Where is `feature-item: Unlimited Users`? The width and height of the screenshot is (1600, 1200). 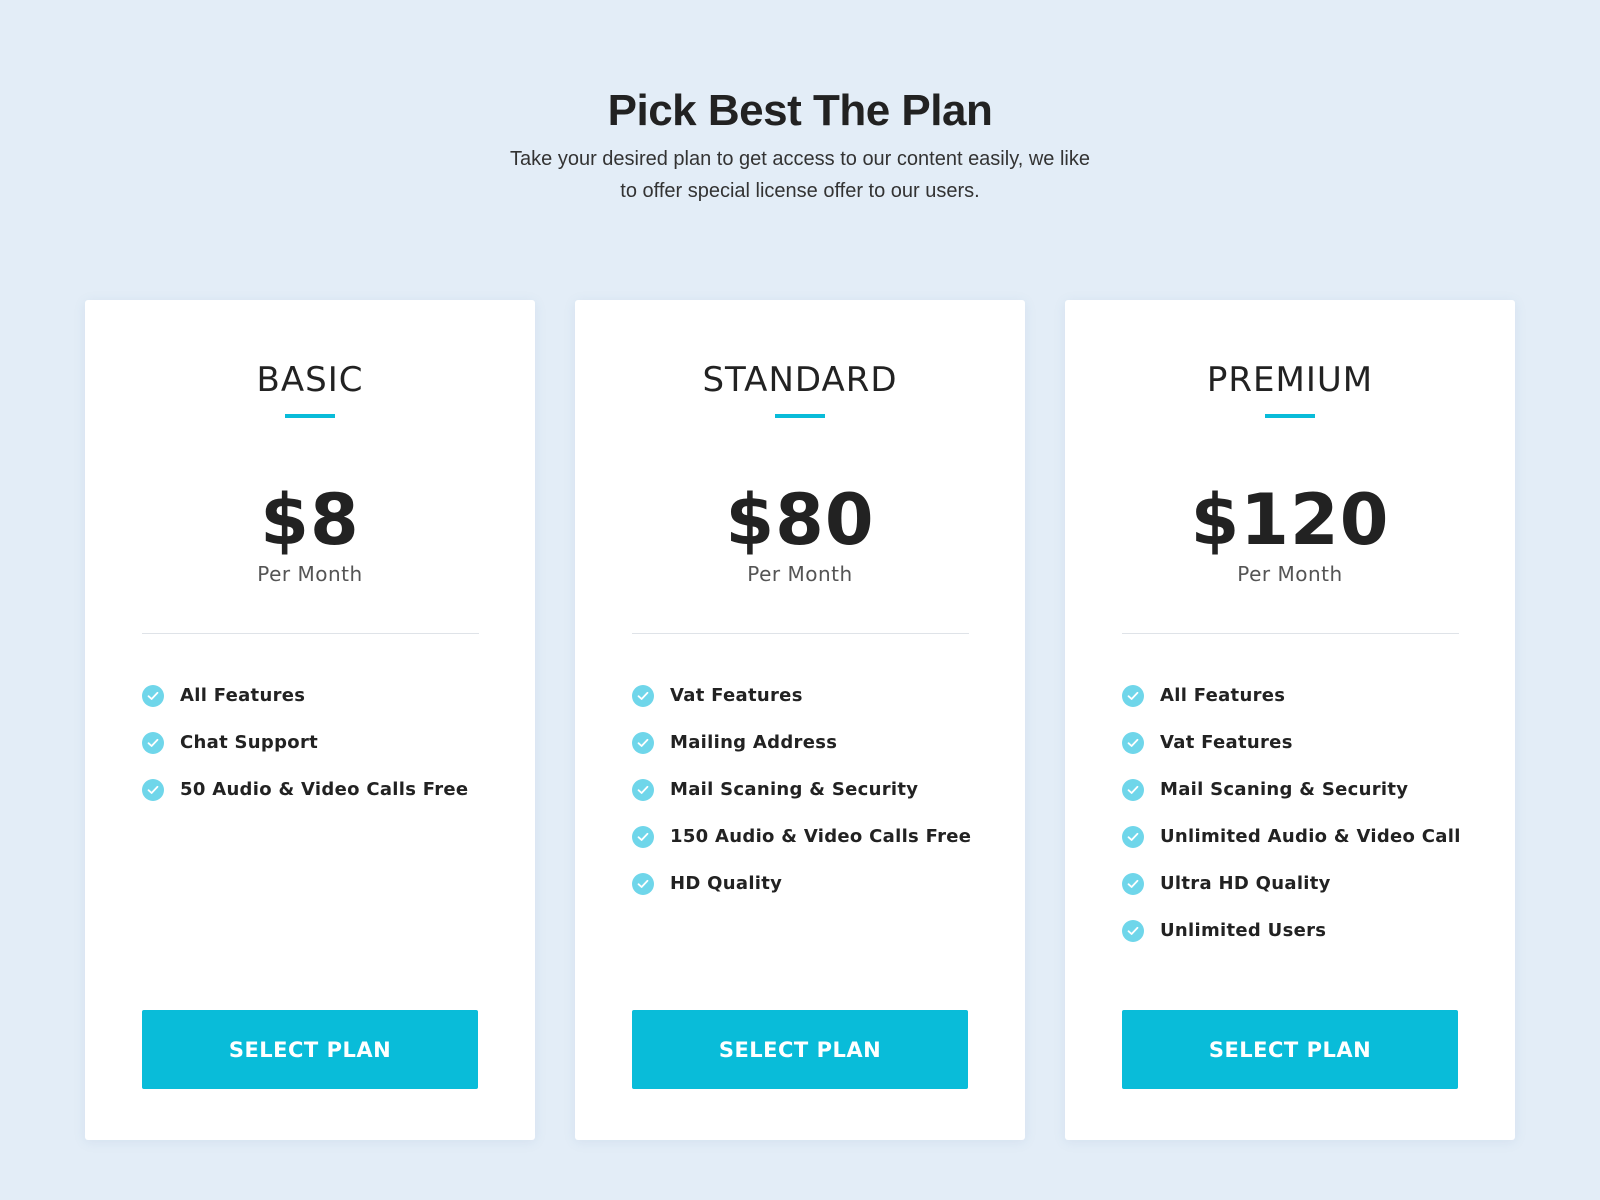 feature-item: Unlimited Users is located at coordinates (1291, 930).